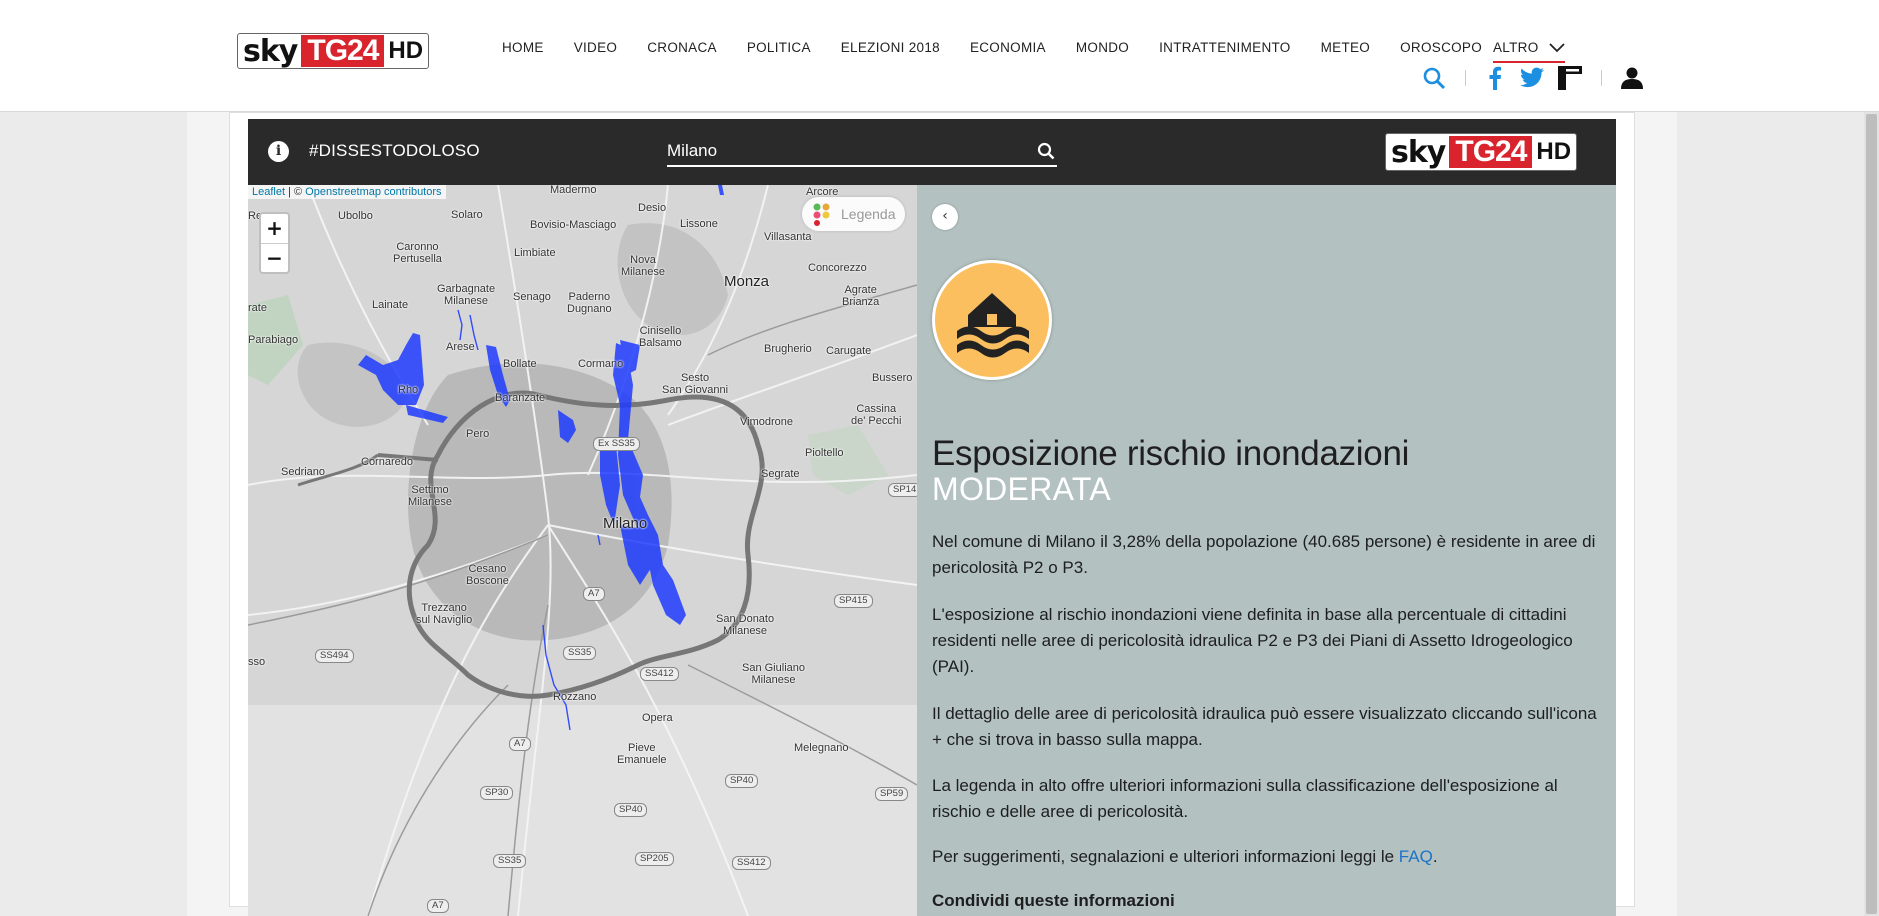 The width and height of the screenshot is (1879, 916). I want to click on share-heading: Condividi queste informazioni, so click(1053, 900).